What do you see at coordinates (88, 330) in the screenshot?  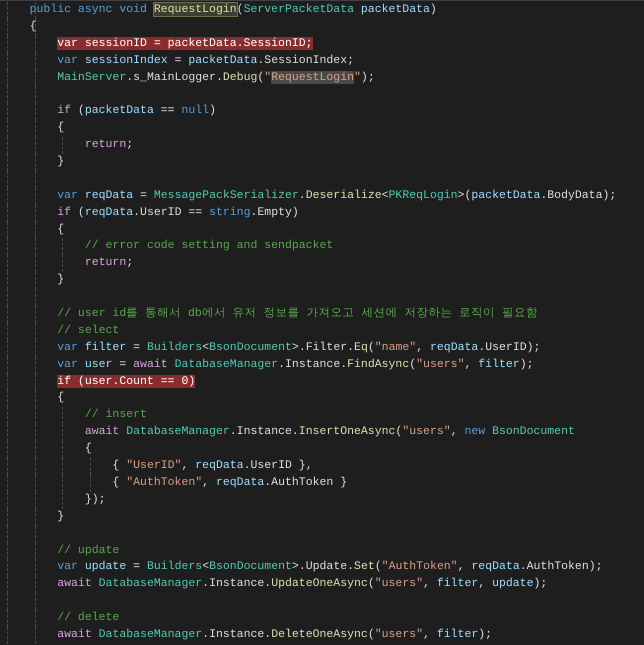 I see `code-line: // select` at bounding box center [88, 330].